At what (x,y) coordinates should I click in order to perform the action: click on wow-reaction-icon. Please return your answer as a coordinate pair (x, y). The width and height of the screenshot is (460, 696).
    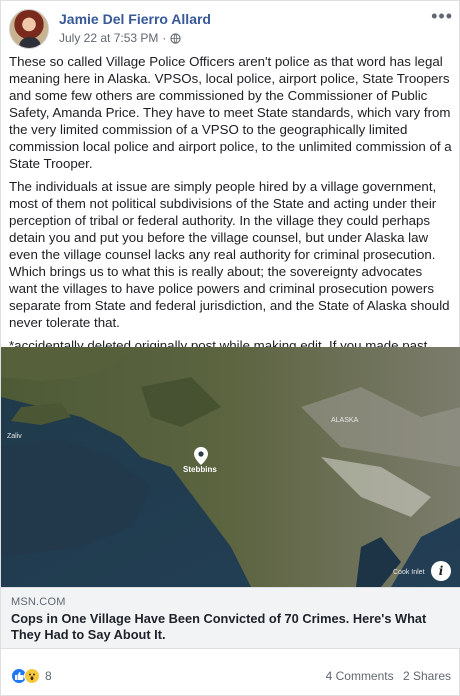
    Looking at the image, I should click on (32, 676).